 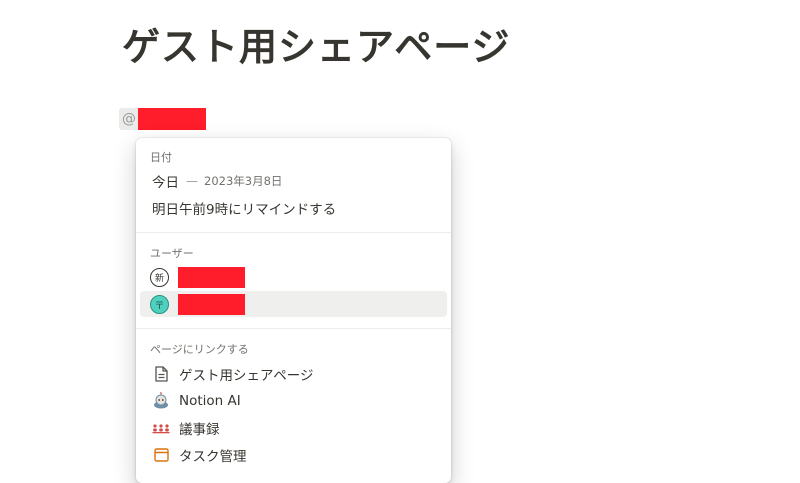 I want to click on meeting-notes-icon, so click(x=161, y=428).